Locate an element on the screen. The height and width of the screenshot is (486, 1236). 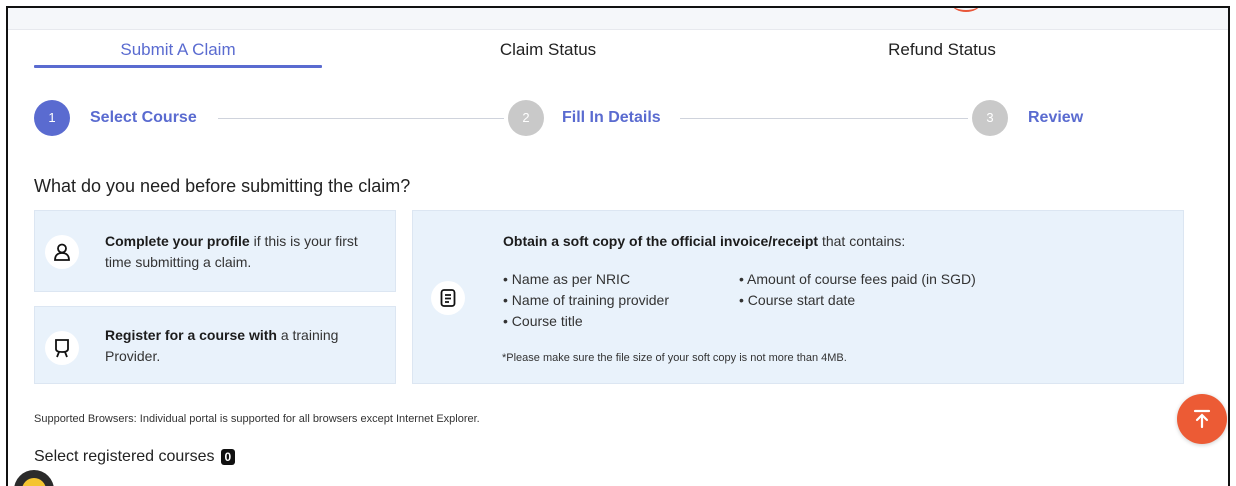
step-2-label: Fill In Details is located at coordinates (611, 117).